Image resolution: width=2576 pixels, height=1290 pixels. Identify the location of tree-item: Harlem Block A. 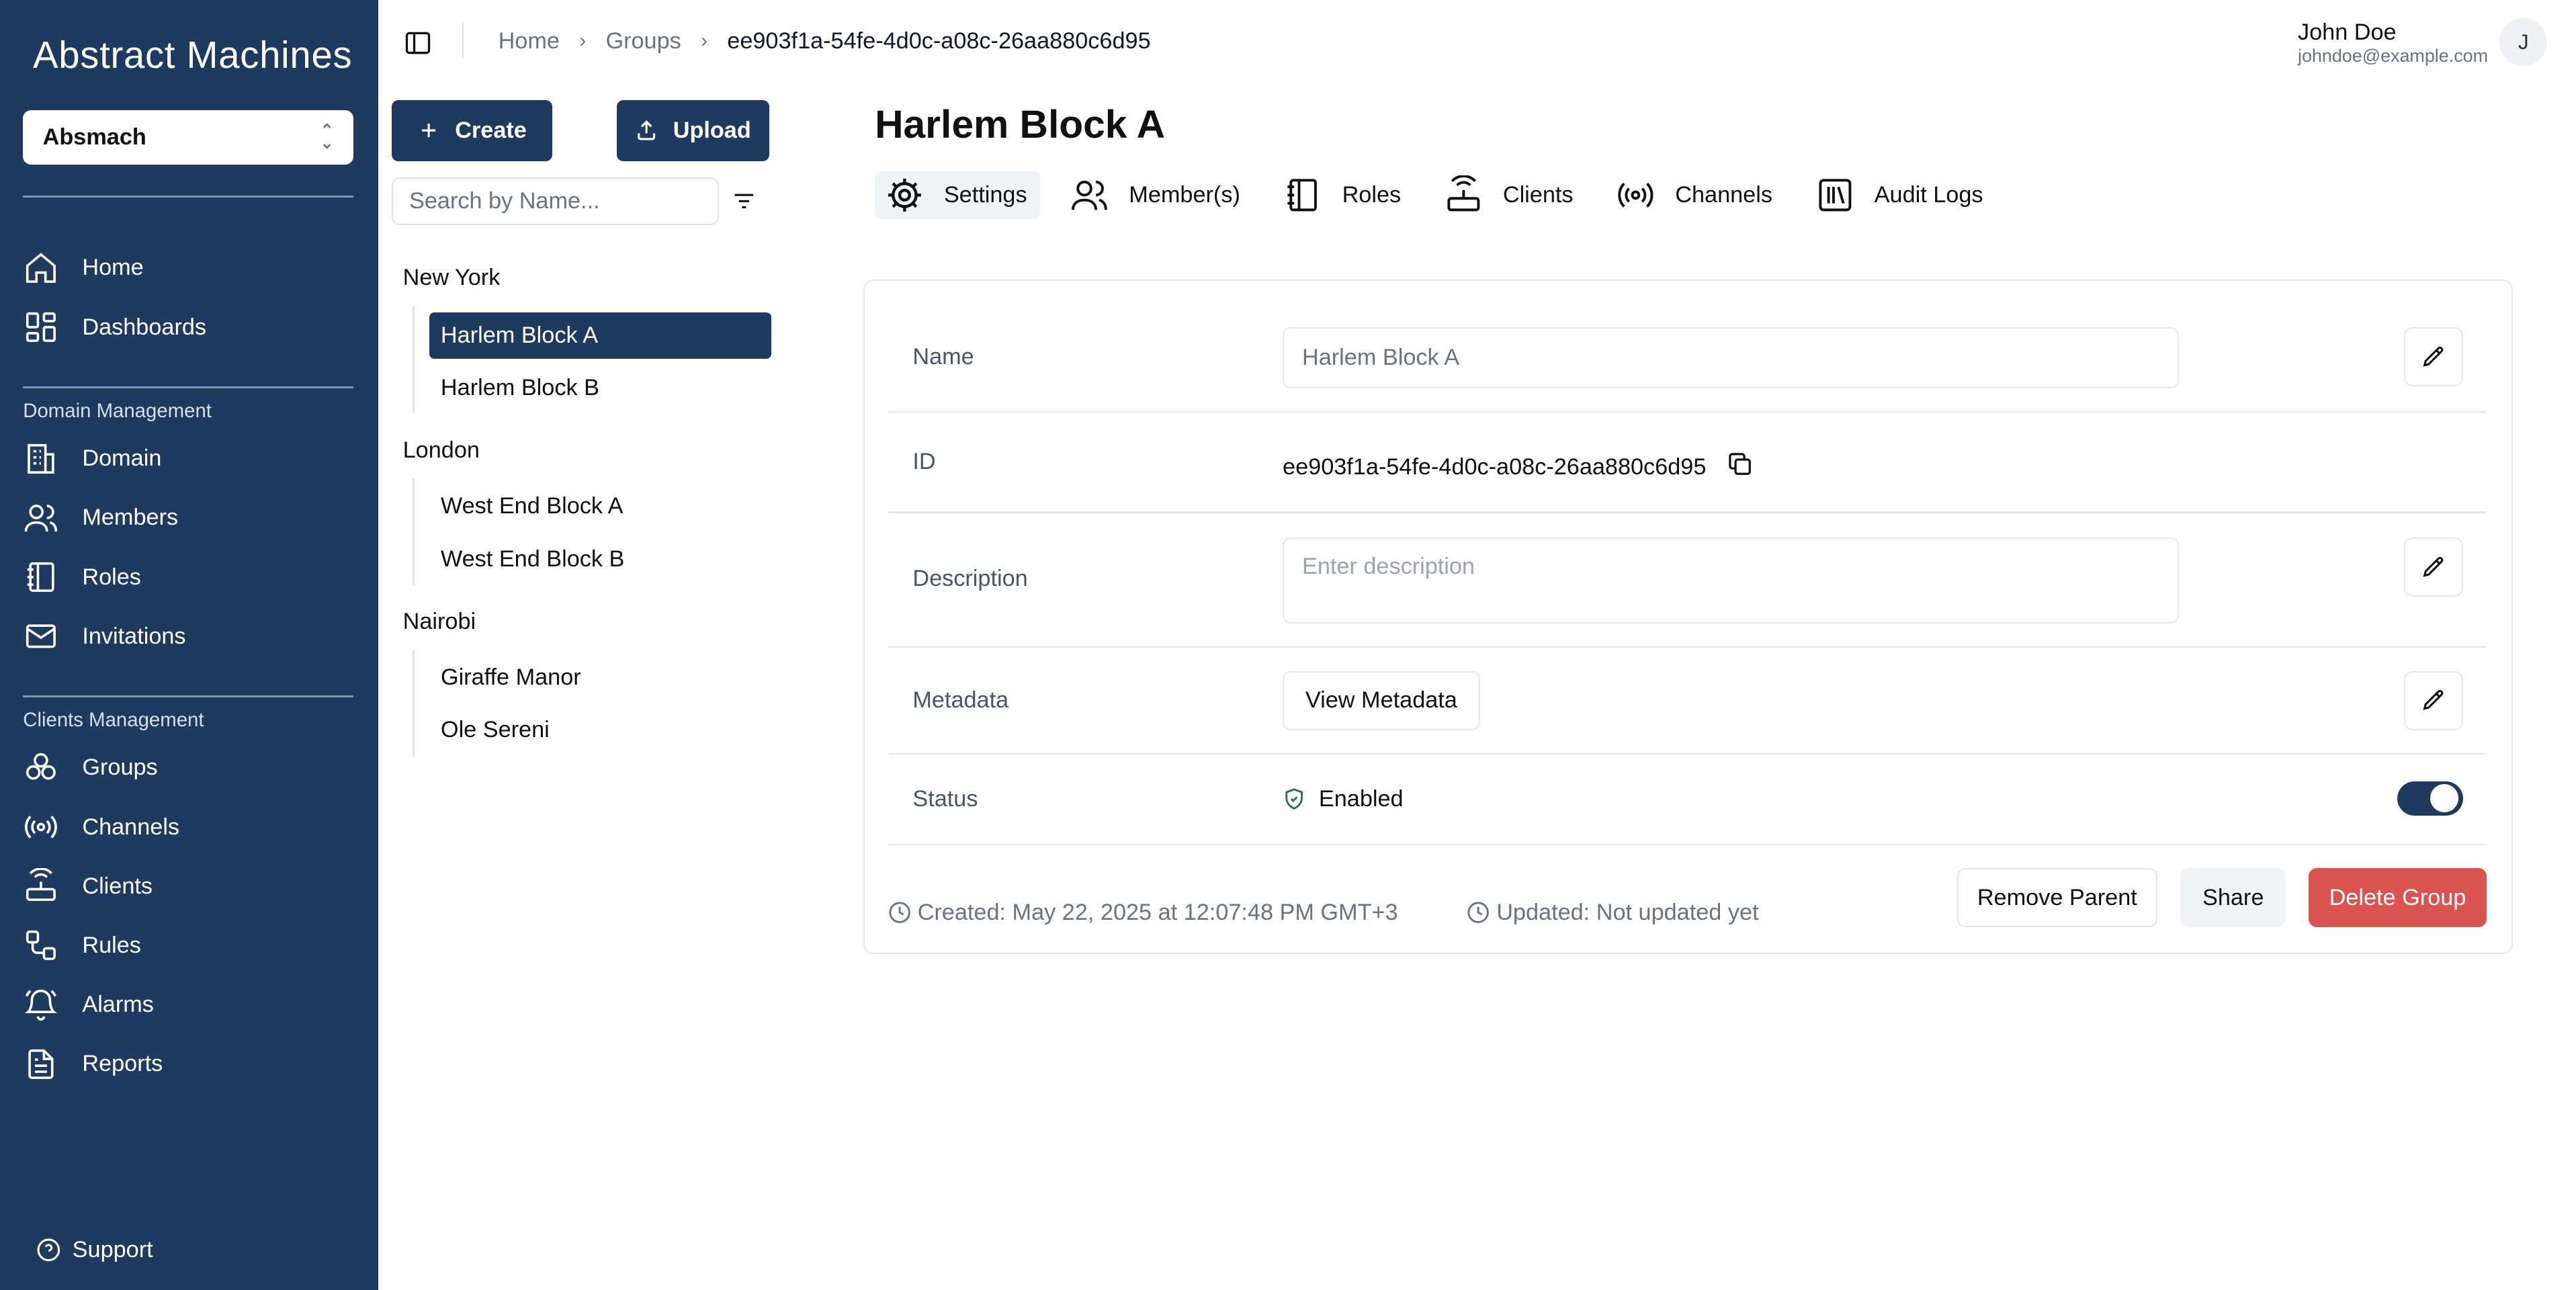
(600, 335).